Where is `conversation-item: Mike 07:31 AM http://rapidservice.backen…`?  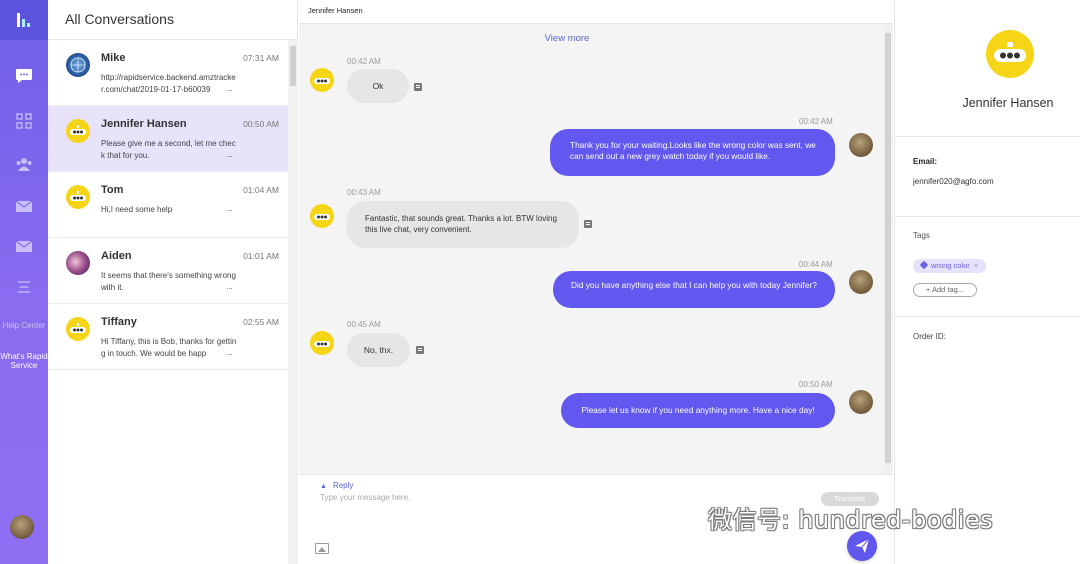 conversation-item: Mike 07:31 AM http://rapidservice.backen… is located at coordinates (172, 73).